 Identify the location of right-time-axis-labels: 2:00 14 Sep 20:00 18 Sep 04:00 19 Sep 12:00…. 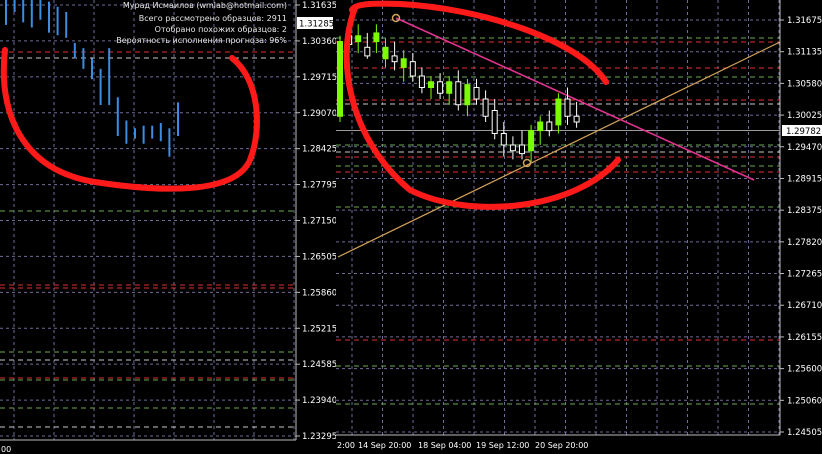
(462, 445).